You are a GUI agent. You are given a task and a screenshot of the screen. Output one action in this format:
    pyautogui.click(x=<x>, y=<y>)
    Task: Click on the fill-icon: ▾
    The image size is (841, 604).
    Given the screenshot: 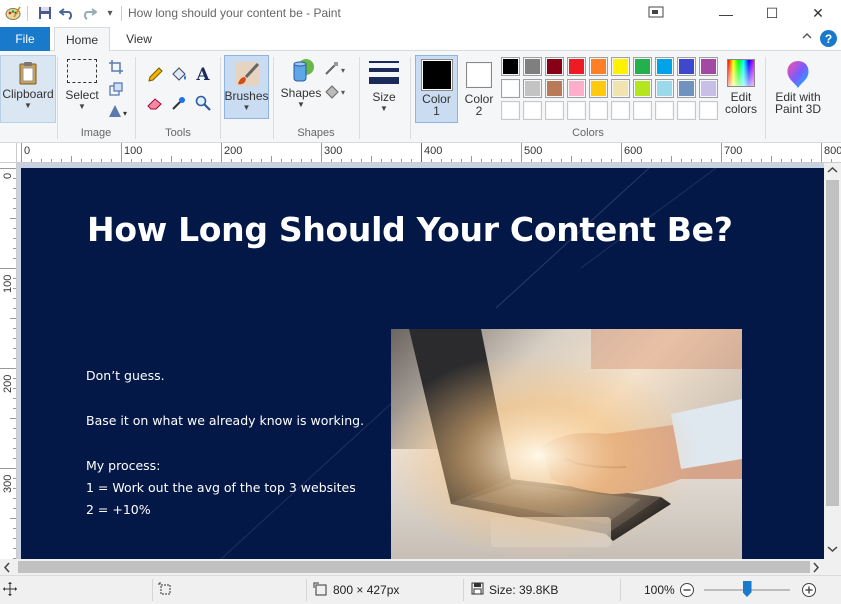 What is the action you would take?
    pyautogui.click(x=337, y=91)
    